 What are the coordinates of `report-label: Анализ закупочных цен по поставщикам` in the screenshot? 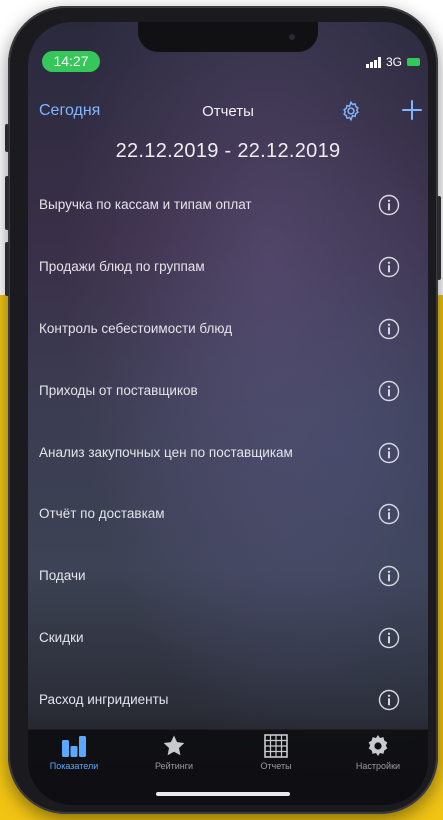 It's located at (166, 452).